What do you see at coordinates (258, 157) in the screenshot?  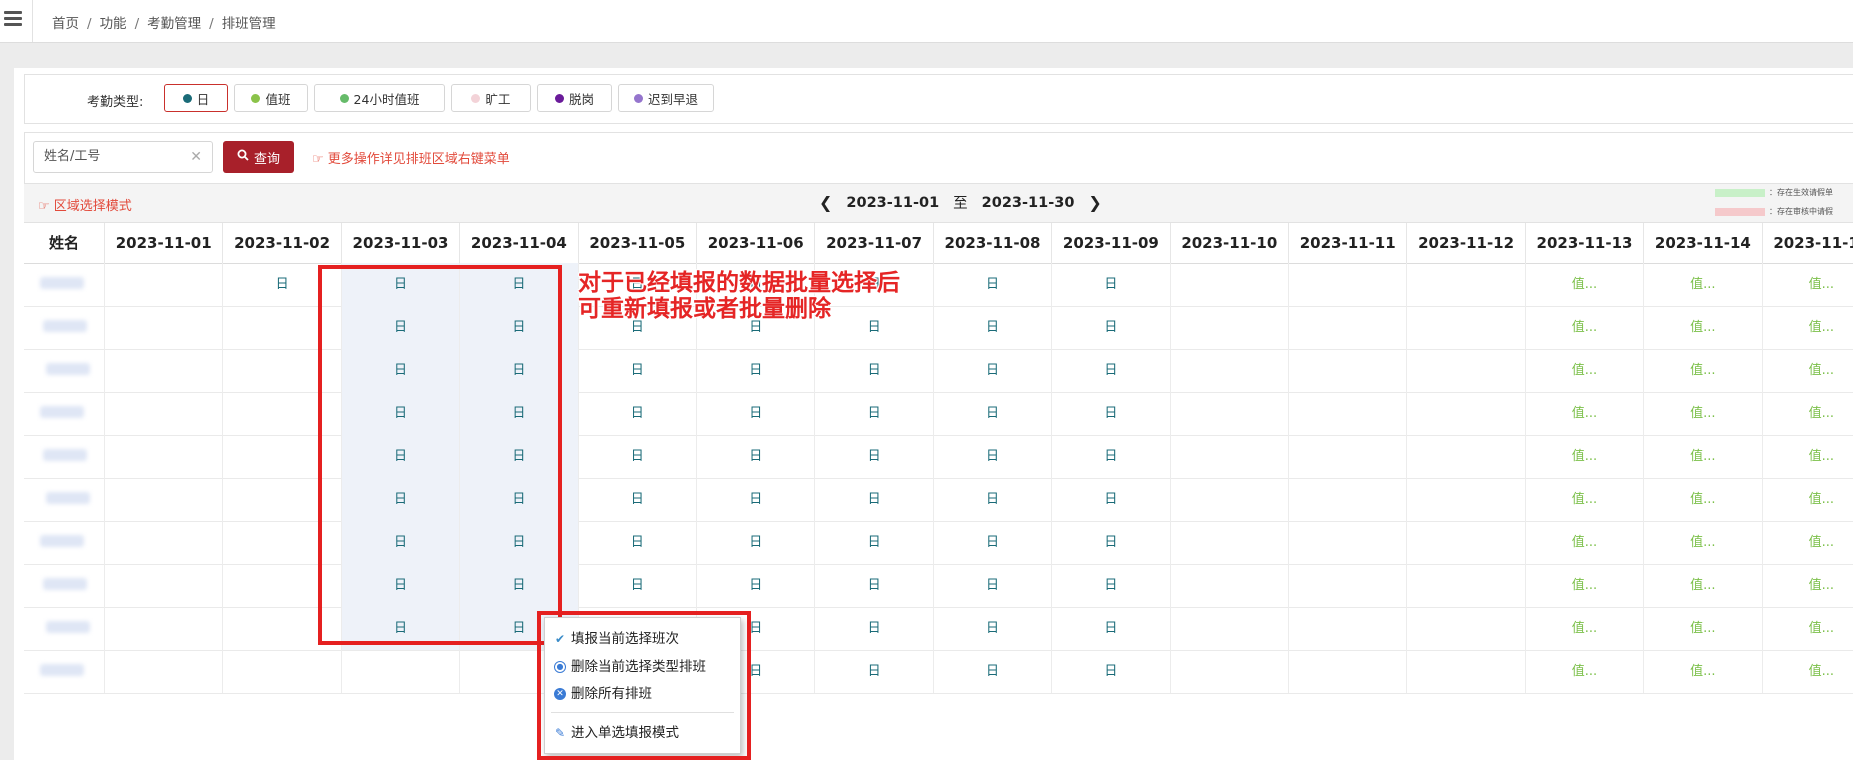 I see `query-button: 查询` at bounding box center [258, 157].